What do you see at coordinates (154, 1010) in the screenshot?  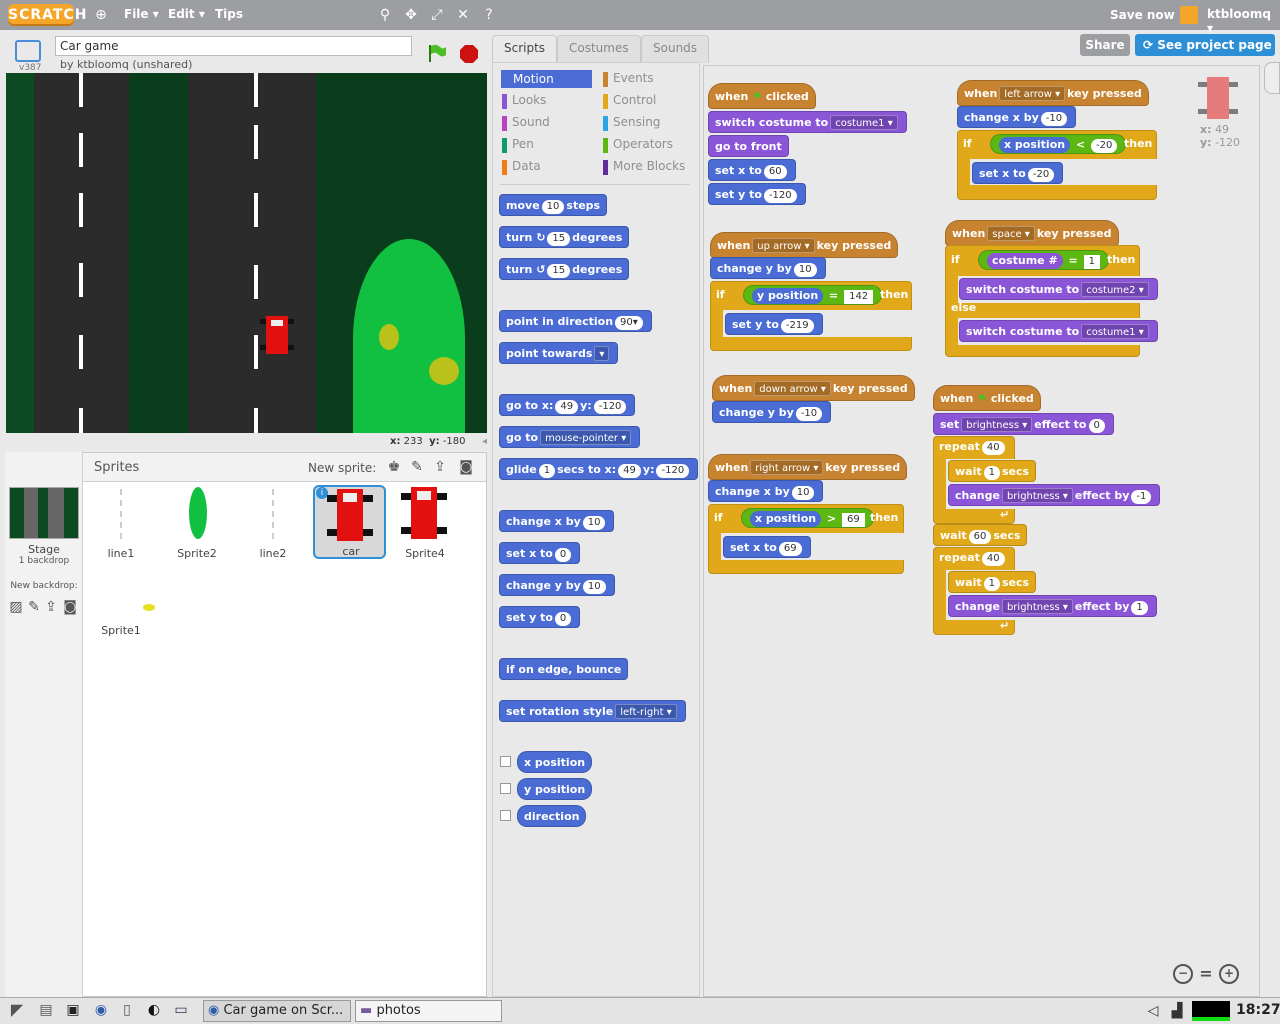 I see `mathematica-icon: ◐` at bounding box center [154, 1010].